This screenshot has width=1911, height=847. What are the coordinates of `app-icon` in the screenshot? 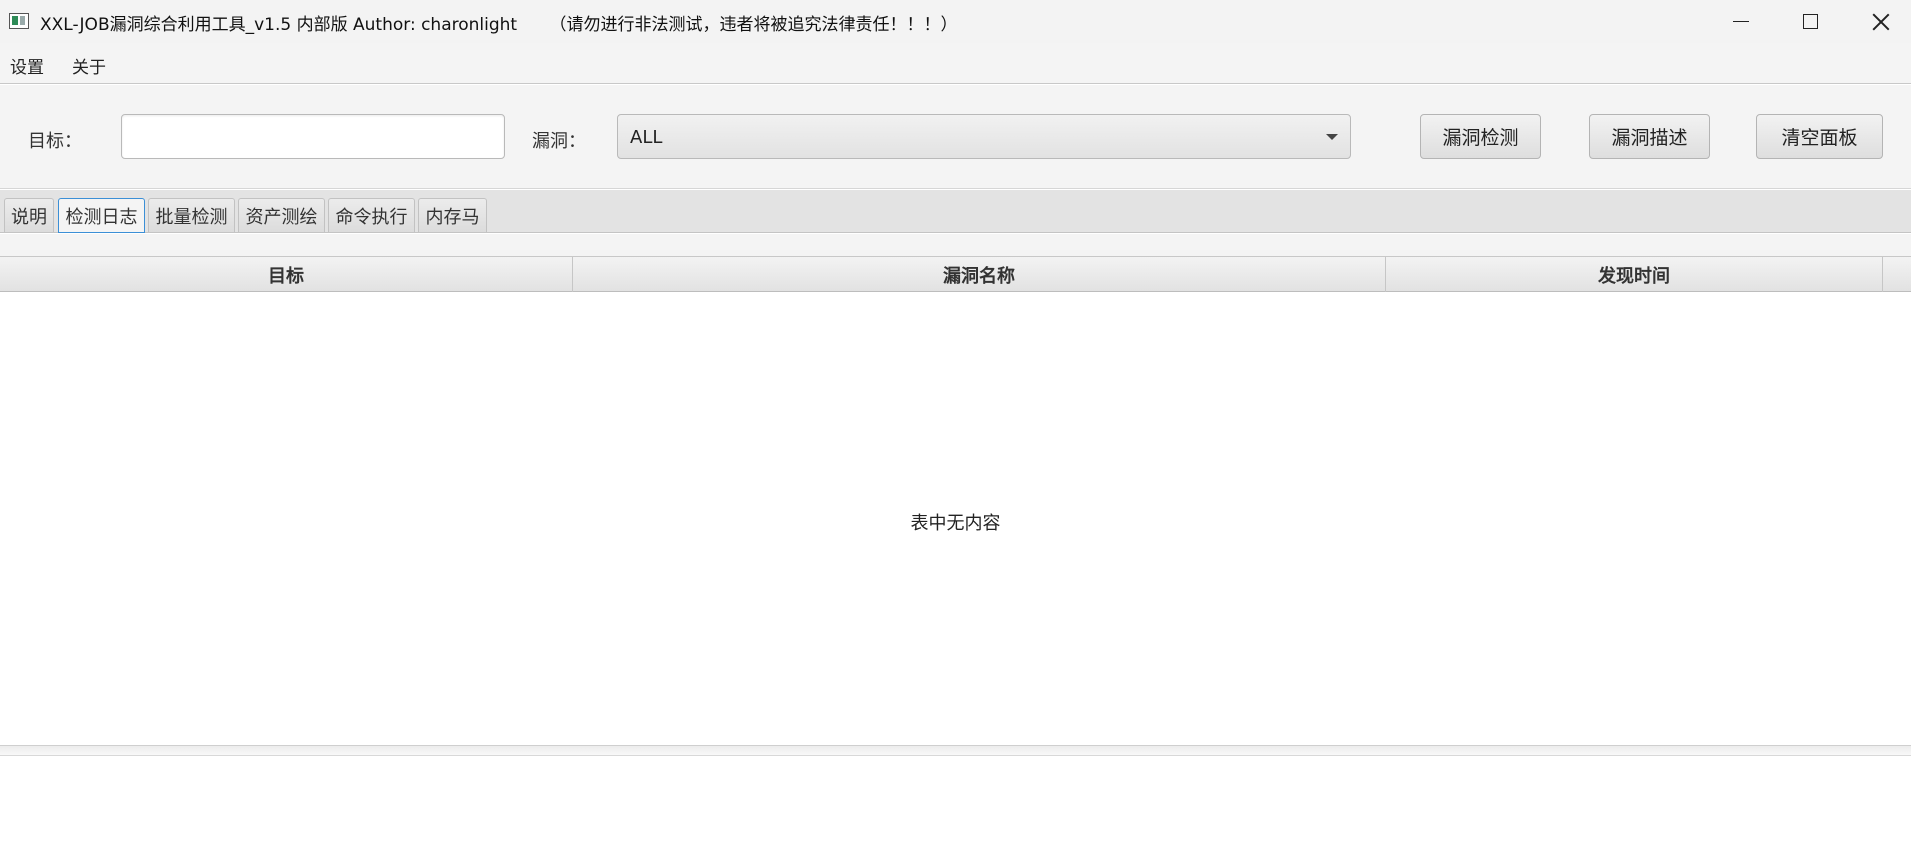 It's located at (19, 21).